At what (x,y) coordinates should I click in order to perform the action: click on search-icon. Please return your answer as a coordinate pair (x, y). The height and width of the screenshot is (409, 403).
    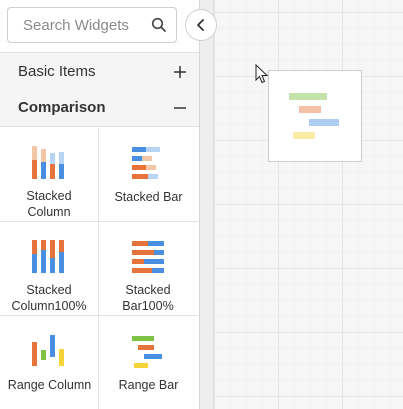
    Looking at the image, I should click on (159, 25).